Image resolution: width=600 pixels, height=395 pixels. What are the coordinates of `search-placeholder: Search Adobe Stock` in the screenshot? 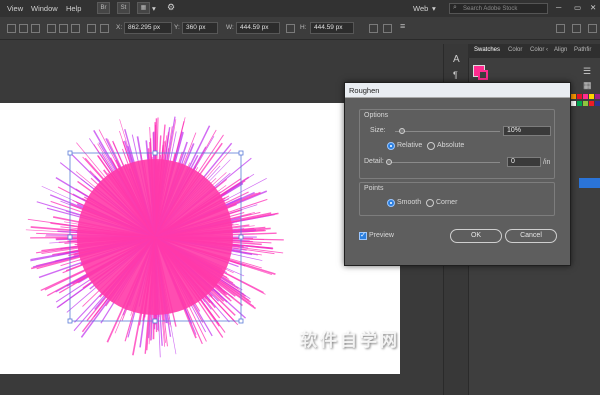 It's located at (490, 9).